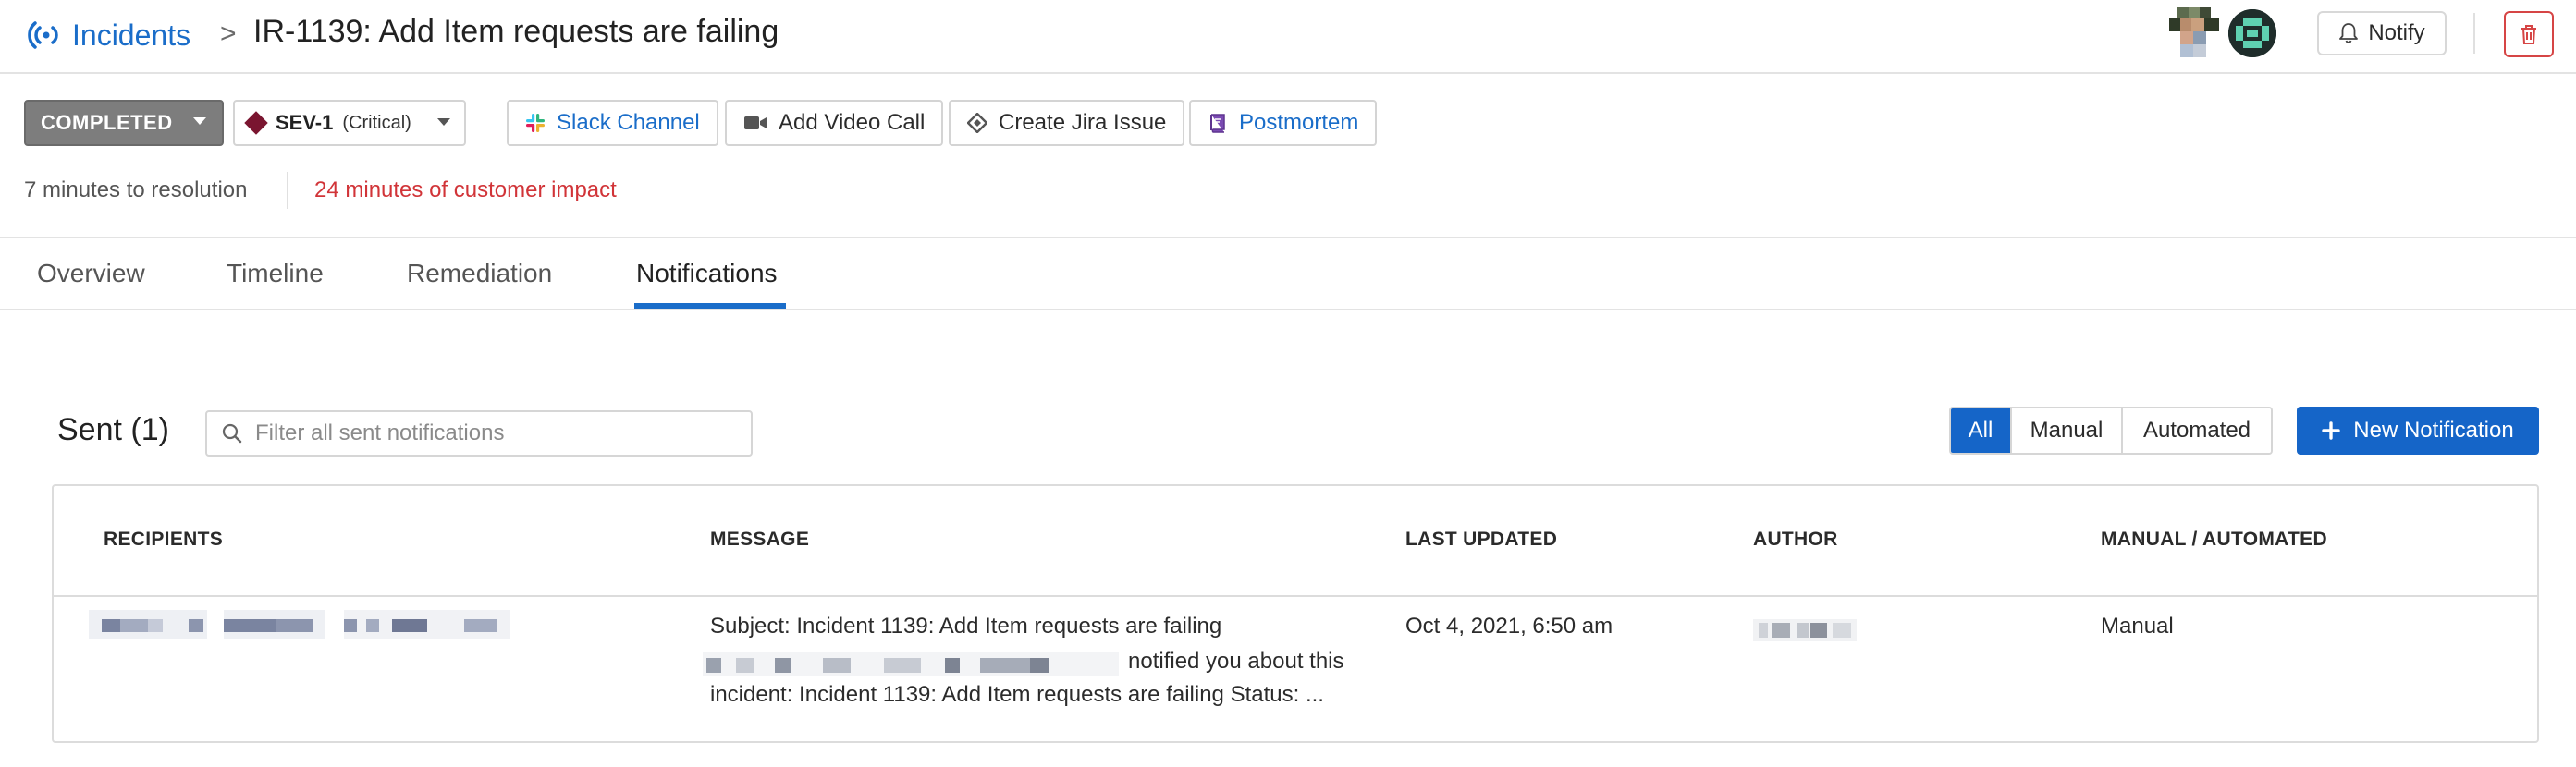  I want to click on tab-remediation: Remediation, so click(479, 273).